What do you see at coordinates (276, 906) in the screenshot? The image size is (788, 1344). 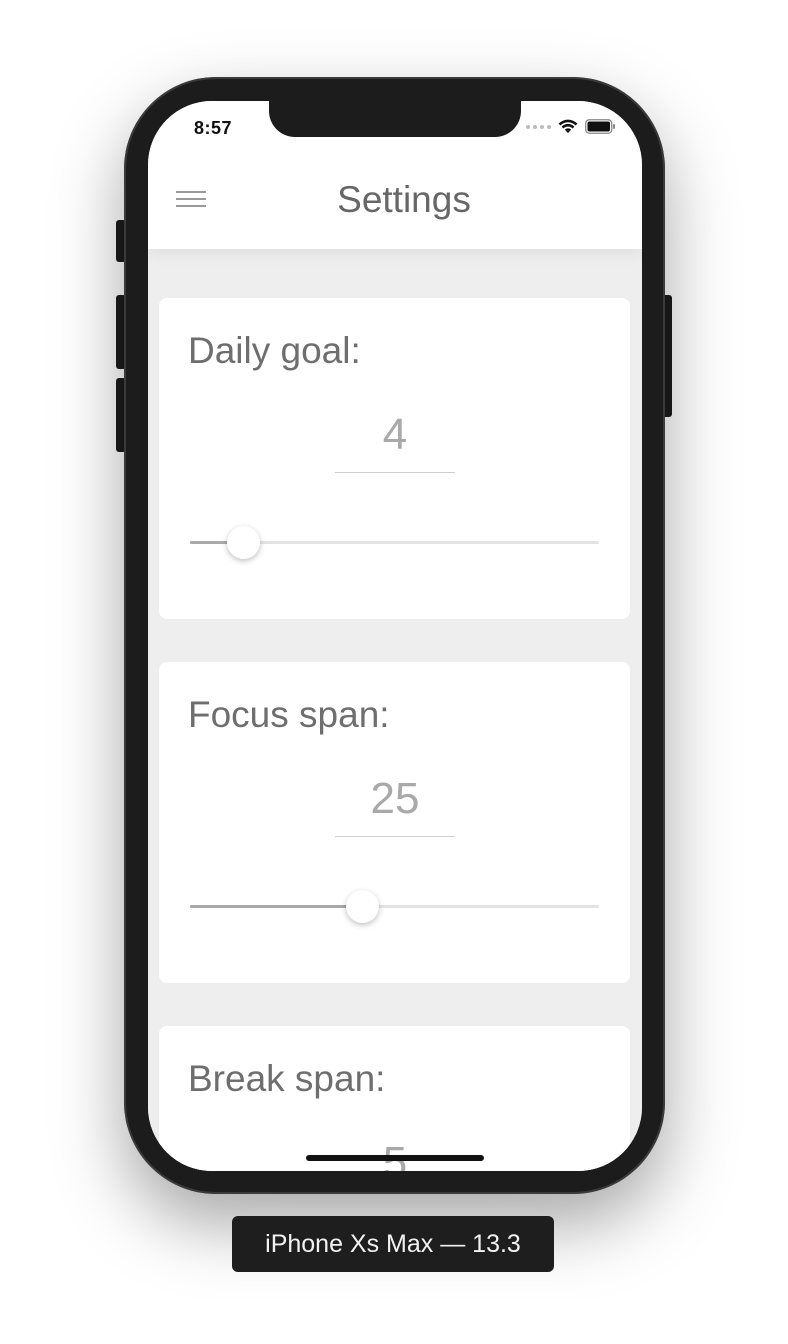 I see `slider-fill` at bounding box center [276, 906].